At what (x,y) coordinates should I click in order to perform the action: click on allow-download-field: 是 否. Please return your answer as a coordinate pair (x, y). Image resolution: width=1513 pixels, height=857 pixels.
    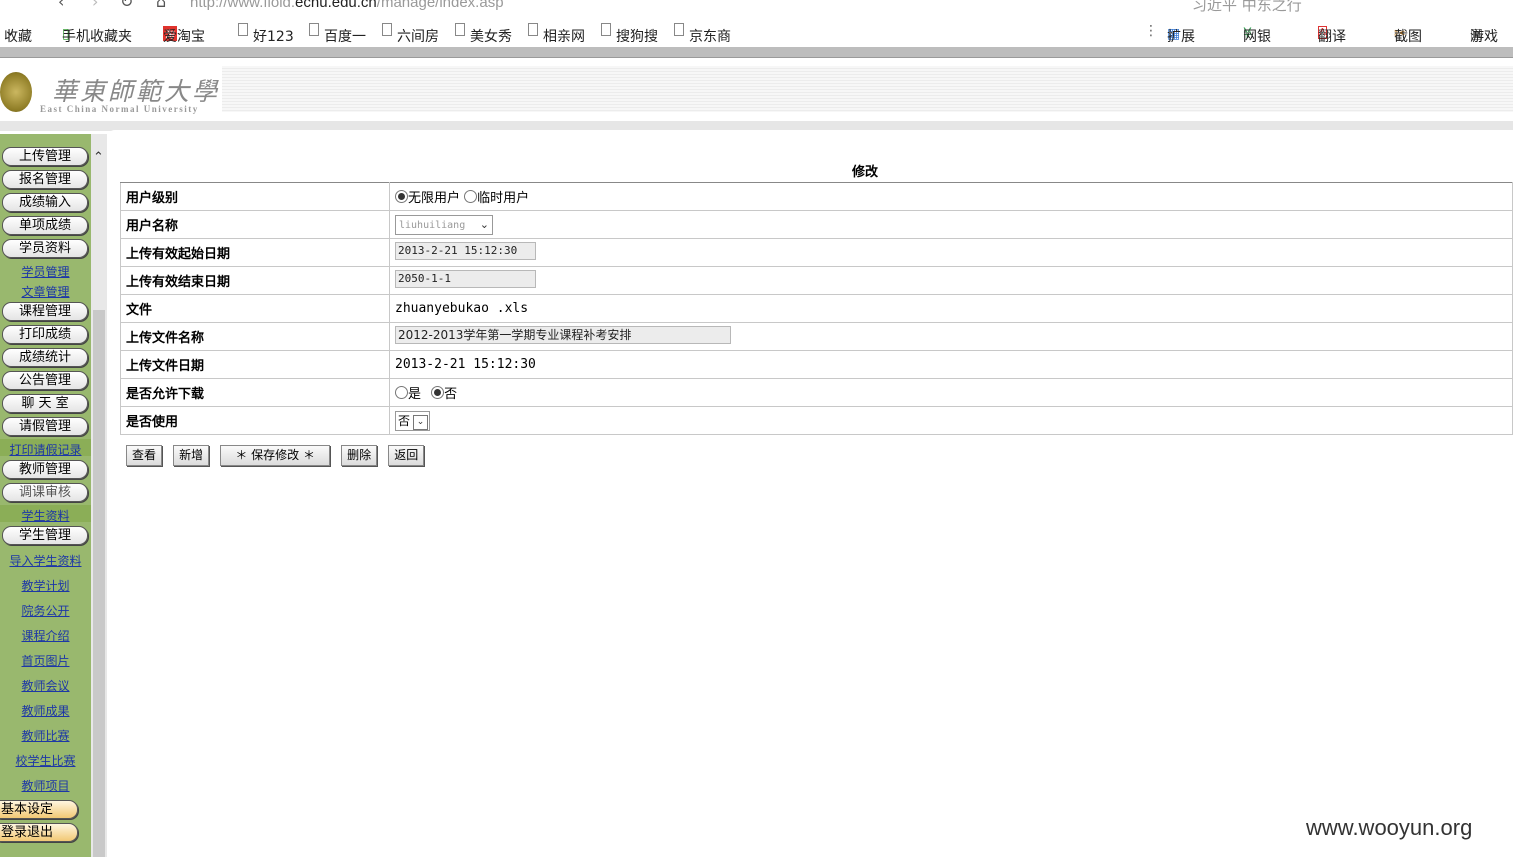
    Looking at the image, I should click on (951, 392).